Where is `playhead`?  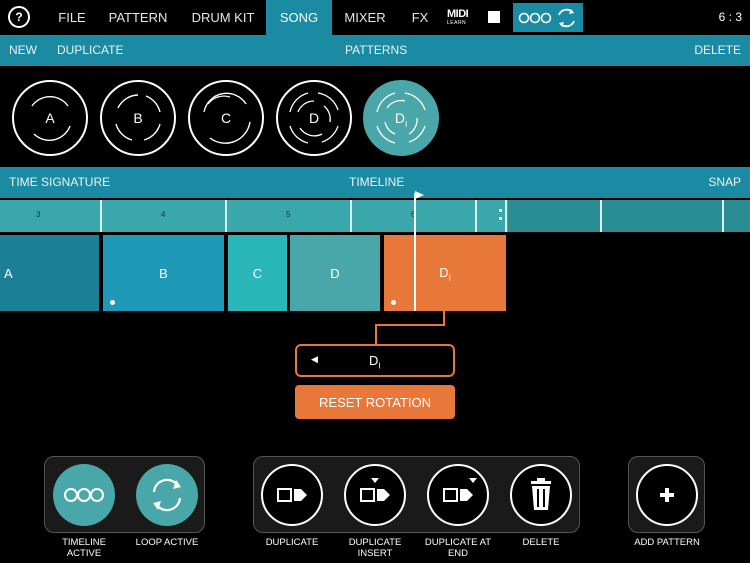 playhead is located at coordinates (415, 252).